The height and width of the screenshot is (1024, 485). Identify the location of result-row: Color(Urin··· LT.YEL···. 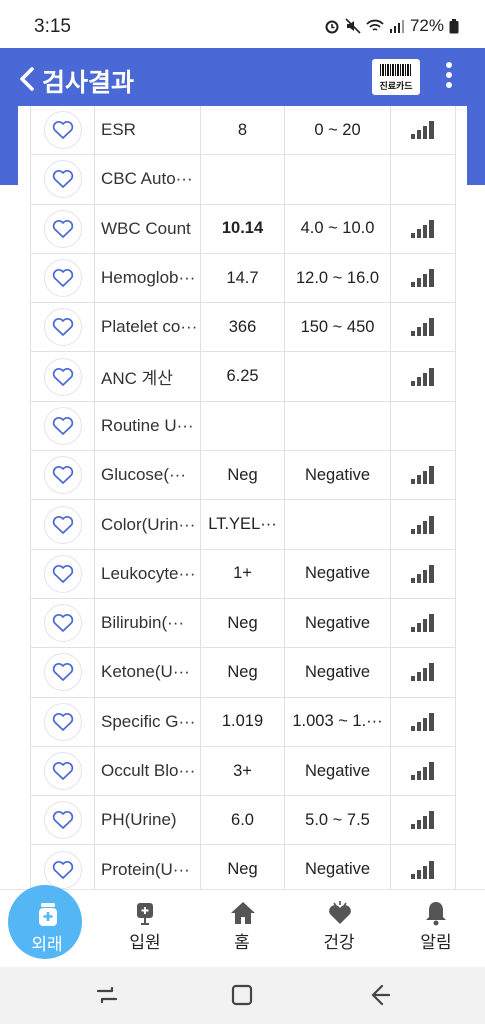
(243, 525).